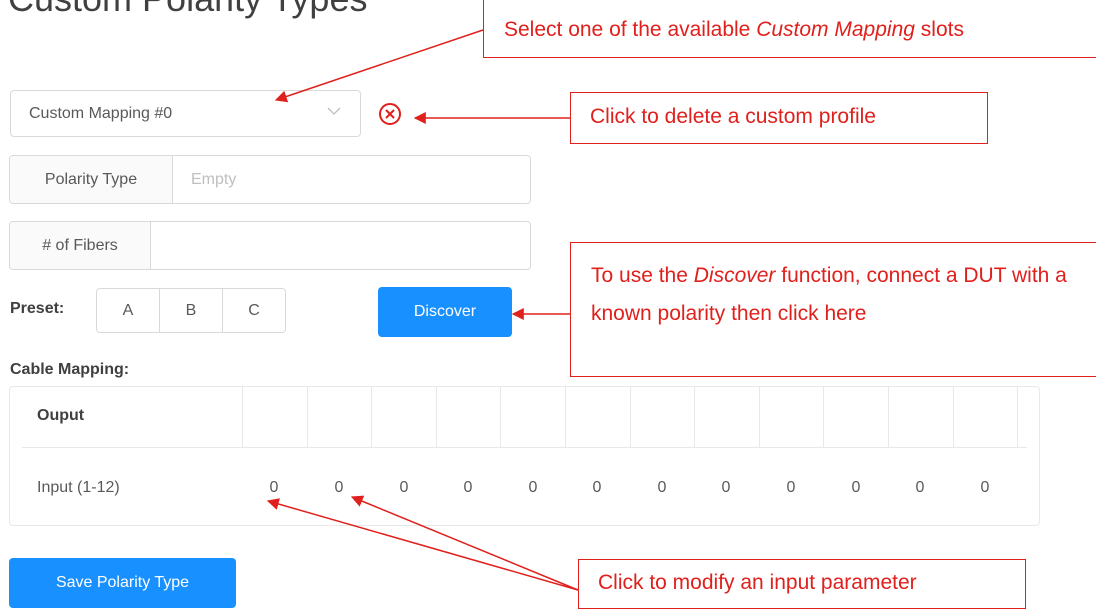  What do you see at coordinates (662, 488) in the screenshot?
I see `input-cell-7: 0` at bounding box center [662, 488].